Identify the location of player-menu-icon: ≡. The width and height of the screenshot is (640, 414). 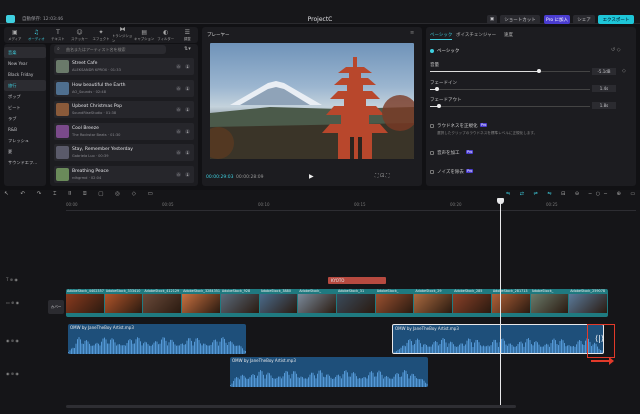
(412, 33).